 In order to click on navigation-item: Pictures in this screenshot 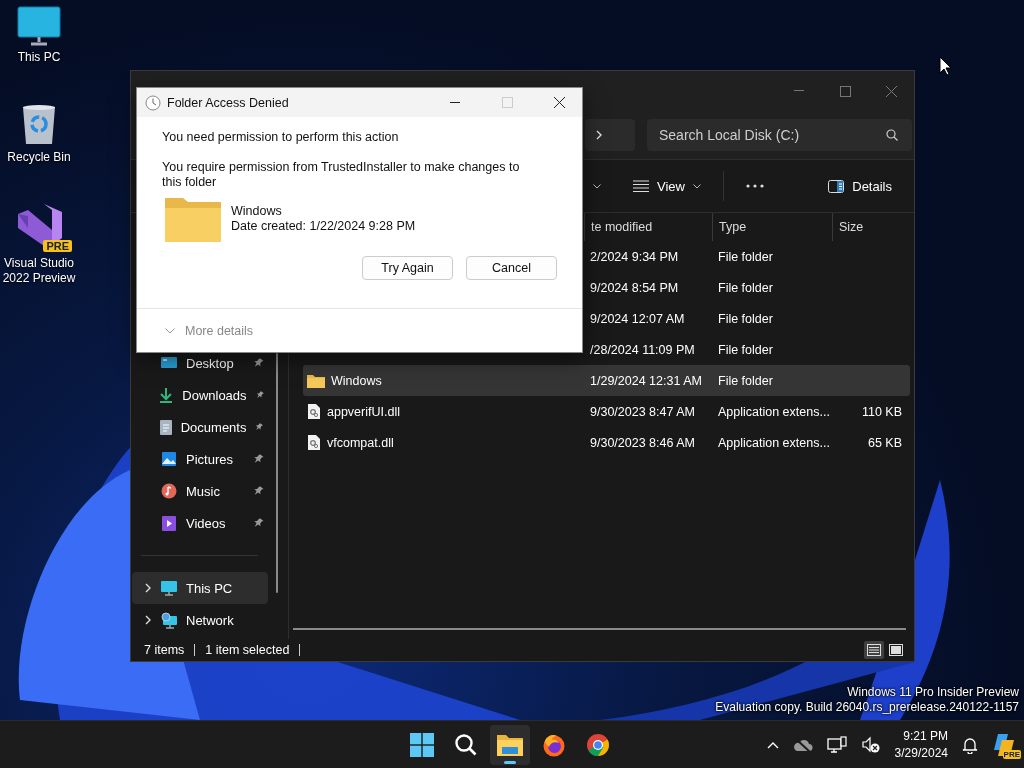, I will do `click(200, 459)`.